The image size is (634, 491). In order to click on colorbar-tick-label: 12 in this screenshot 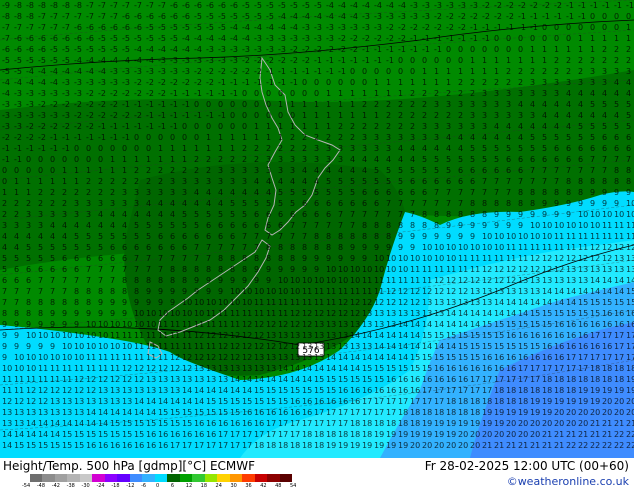, I will do `click(189, 486)`.